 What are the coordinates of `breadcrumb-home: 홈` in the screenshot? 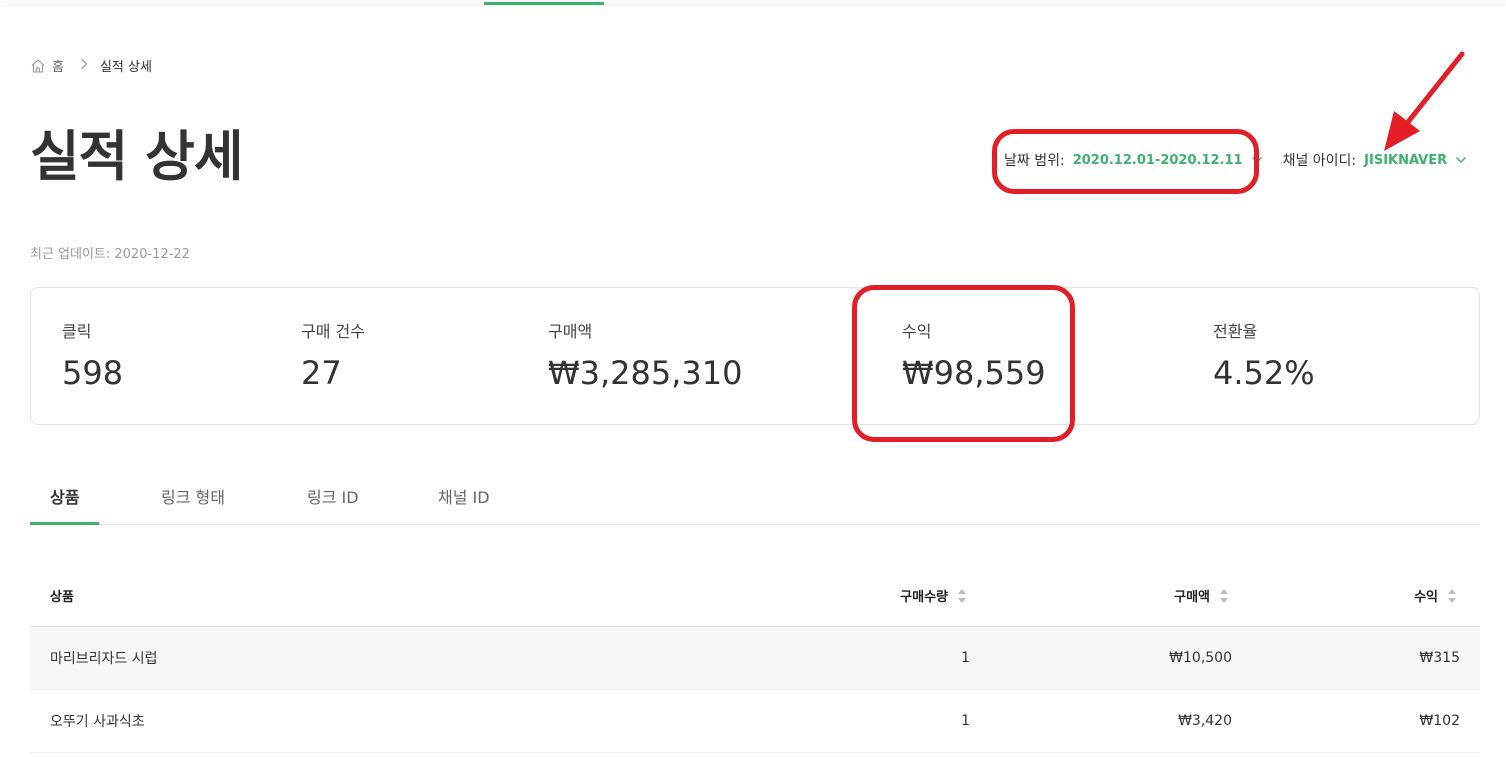 It's located at (58, 65).